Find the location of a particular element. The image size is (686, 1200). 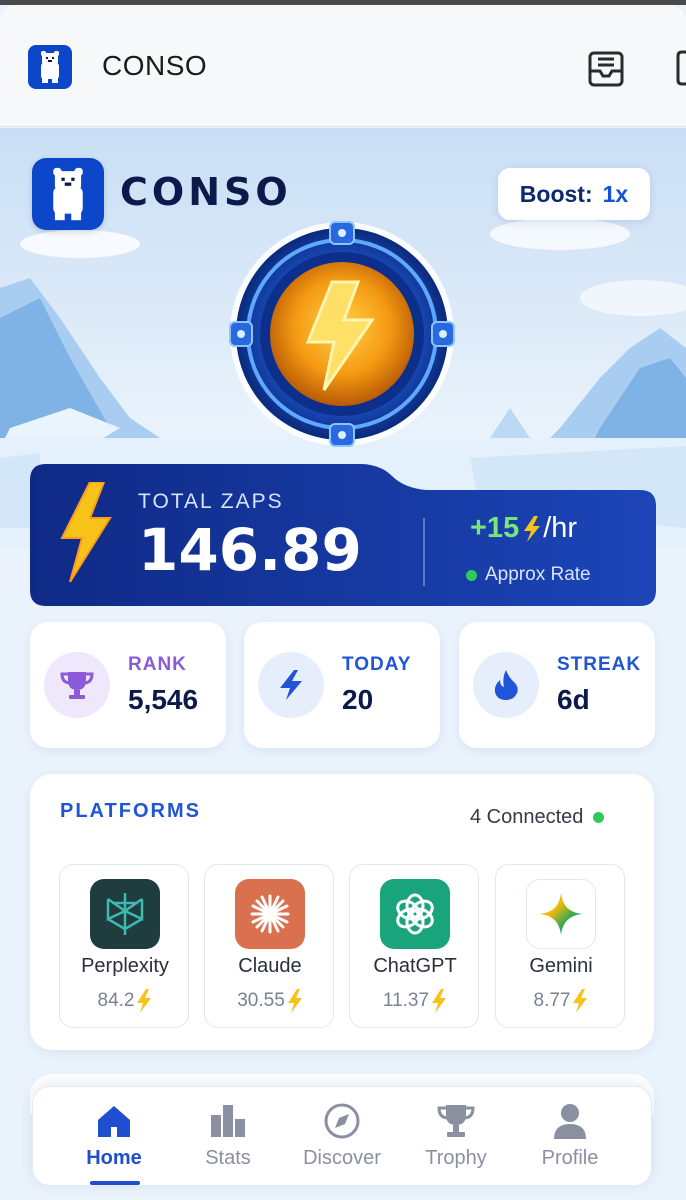

energy-orb-icon is located at coordinates (342, 334).